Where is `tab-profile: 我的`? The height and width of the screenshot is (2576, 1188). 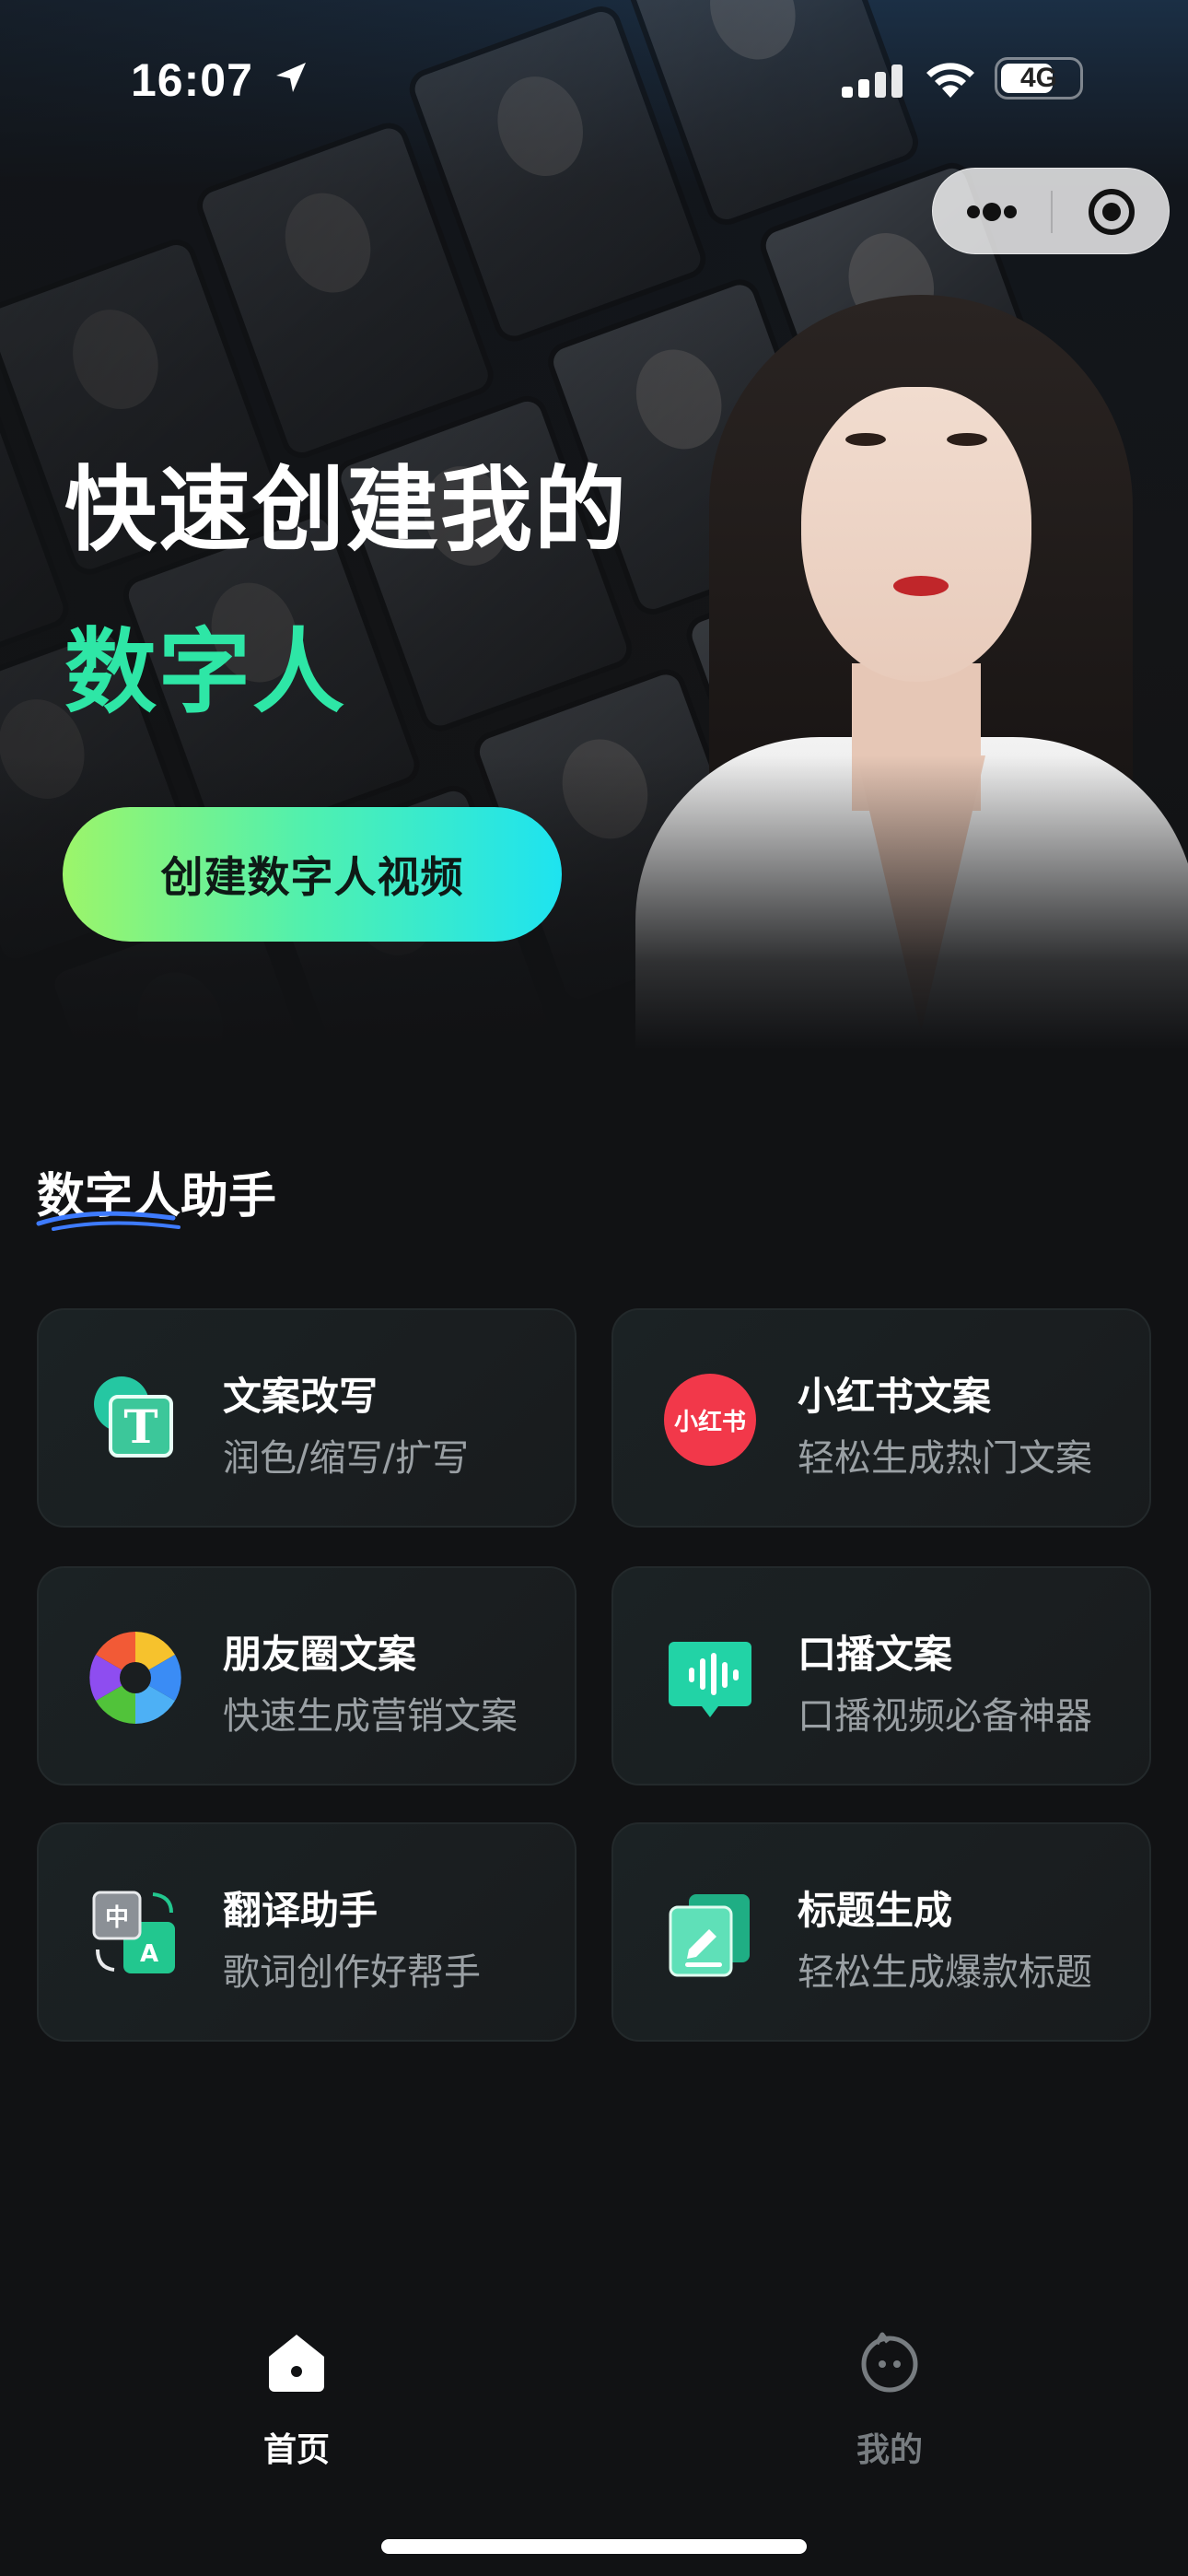 tab-profile: 我的 is located at coordinates (889, 2404).